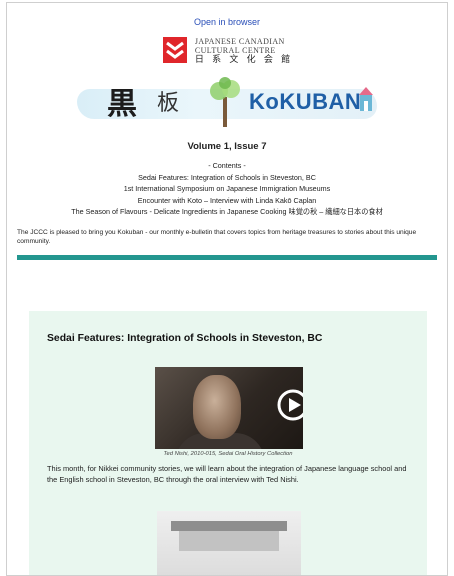 The height and width of the screenshot is (576, 454). Describe the element at coordinates (227, 146) in the screenshot. I see `issue-volume: Volume 1, Issue 7` at that location.